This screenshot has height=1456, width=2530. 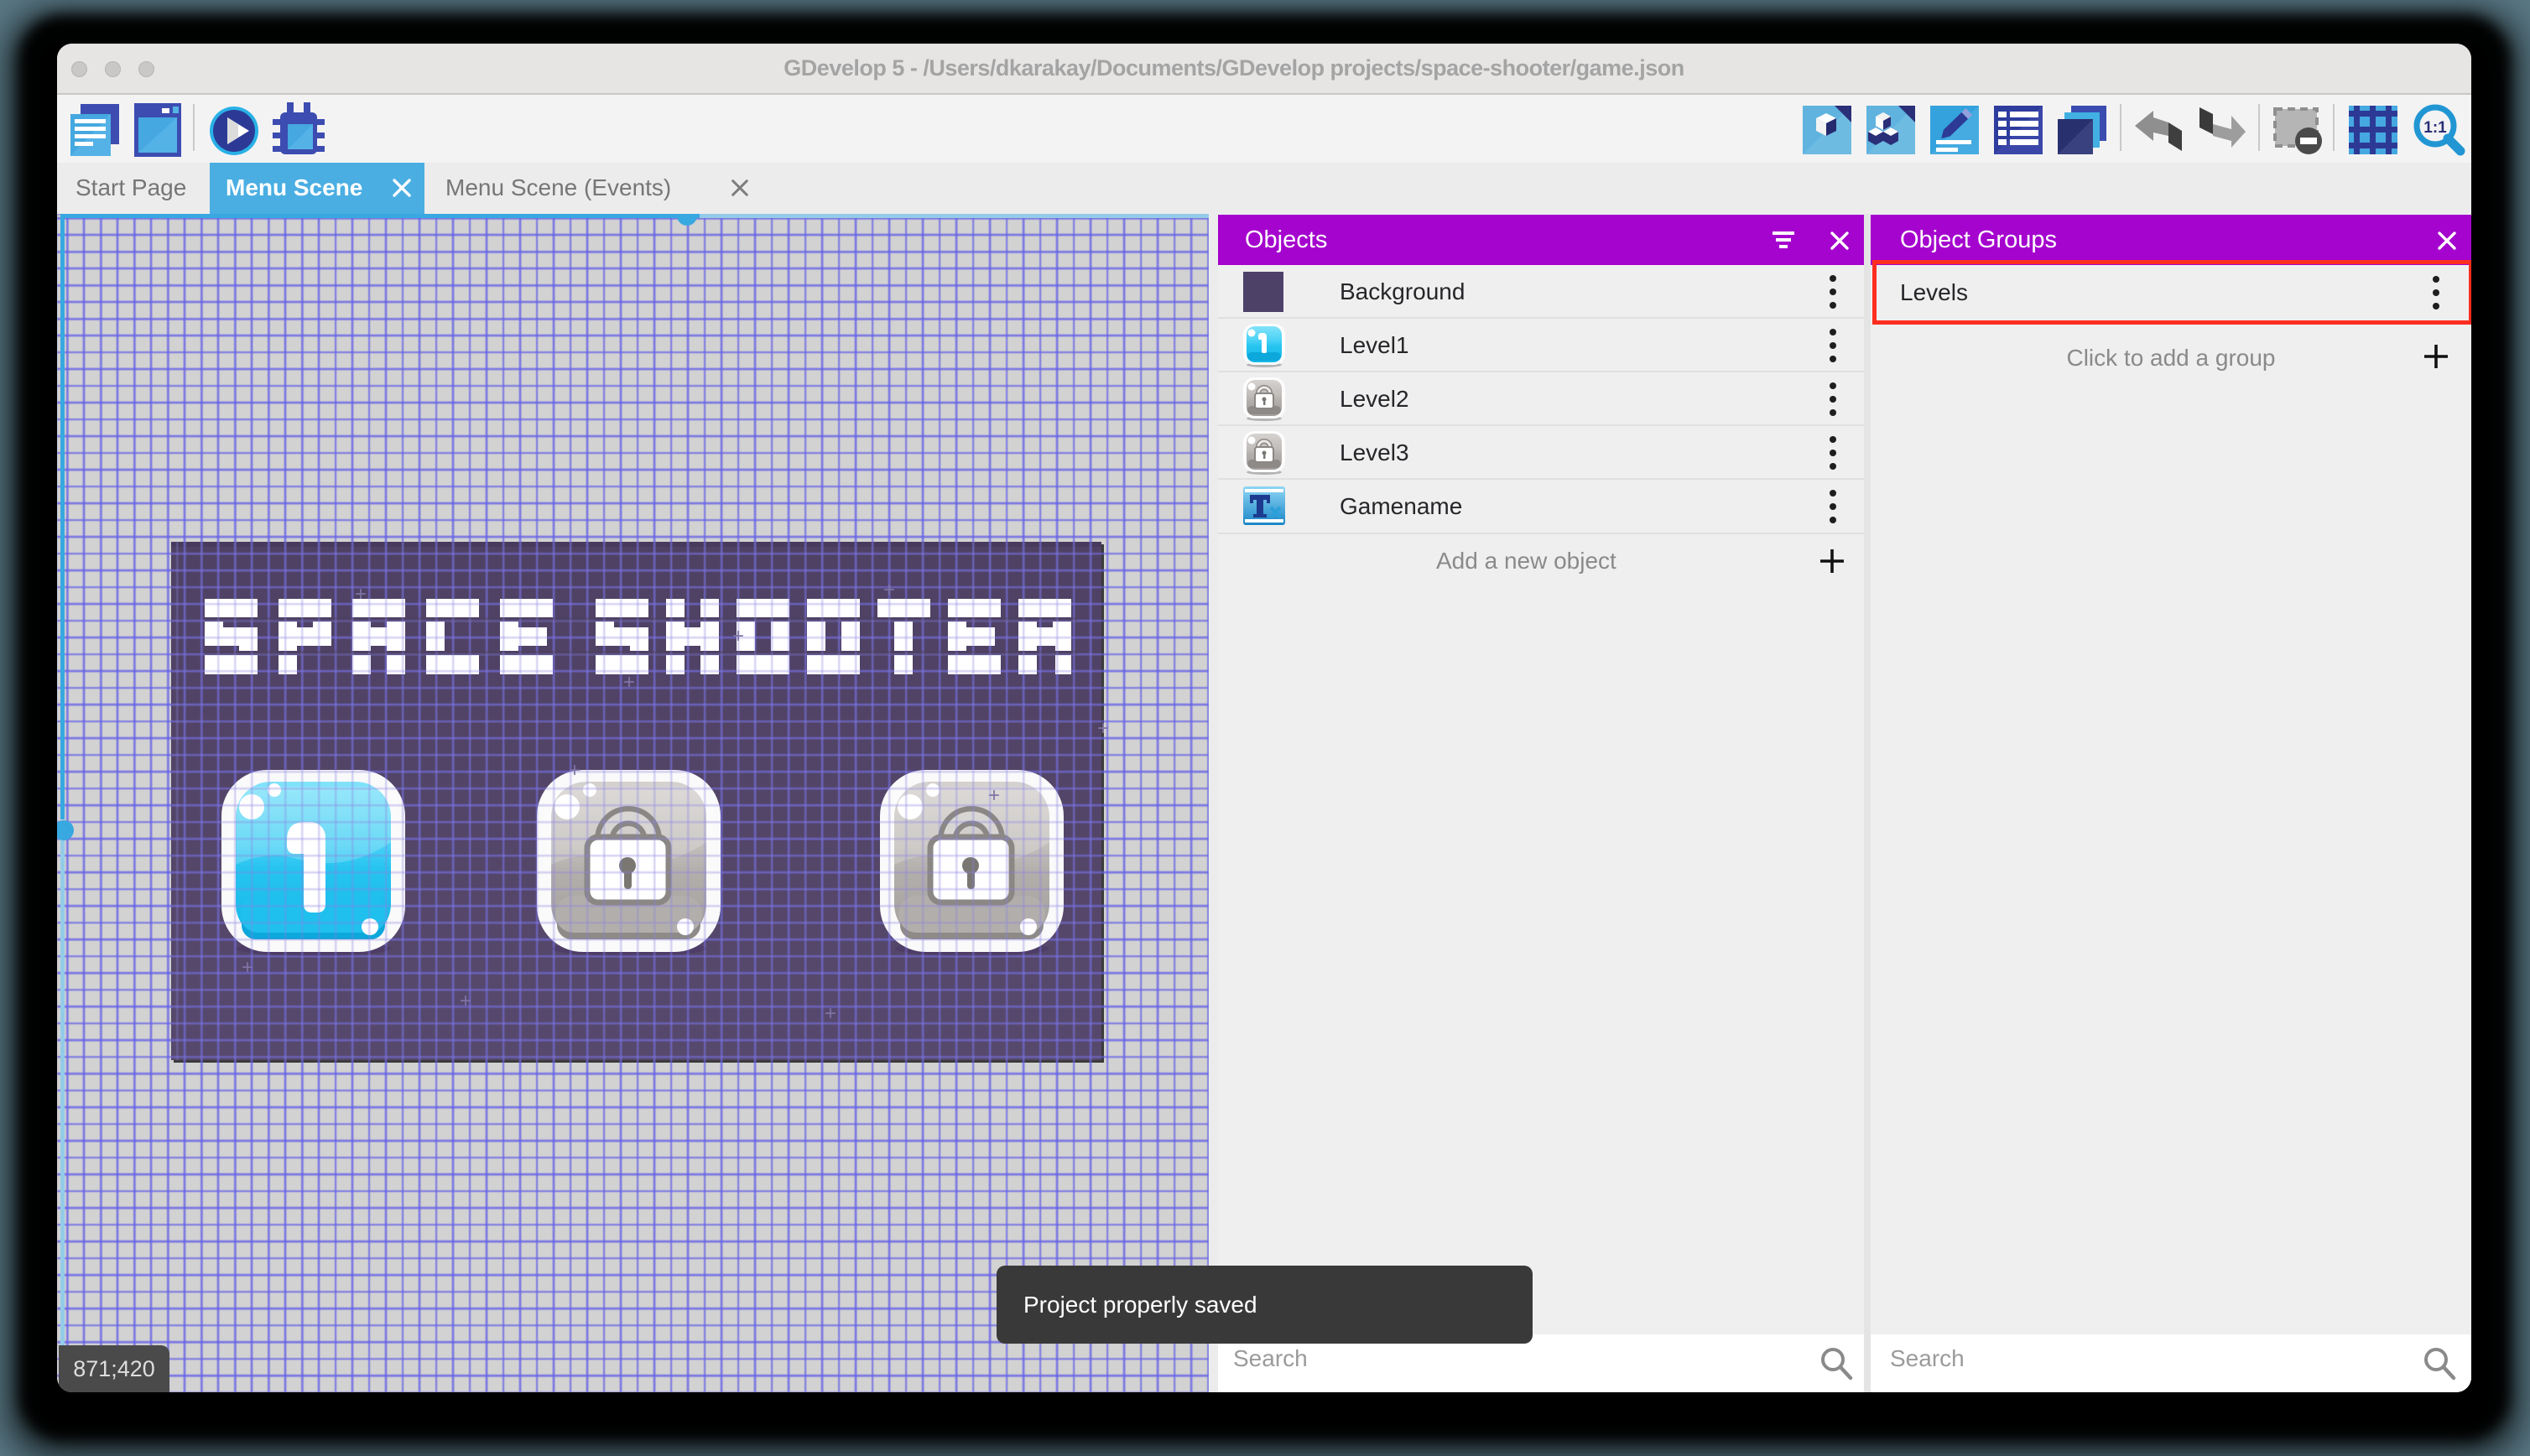 What do you see at coordinates (2435, 128) in the screenshot?
I see `svg-text: 1:1` at bounding box center [2435, 128].